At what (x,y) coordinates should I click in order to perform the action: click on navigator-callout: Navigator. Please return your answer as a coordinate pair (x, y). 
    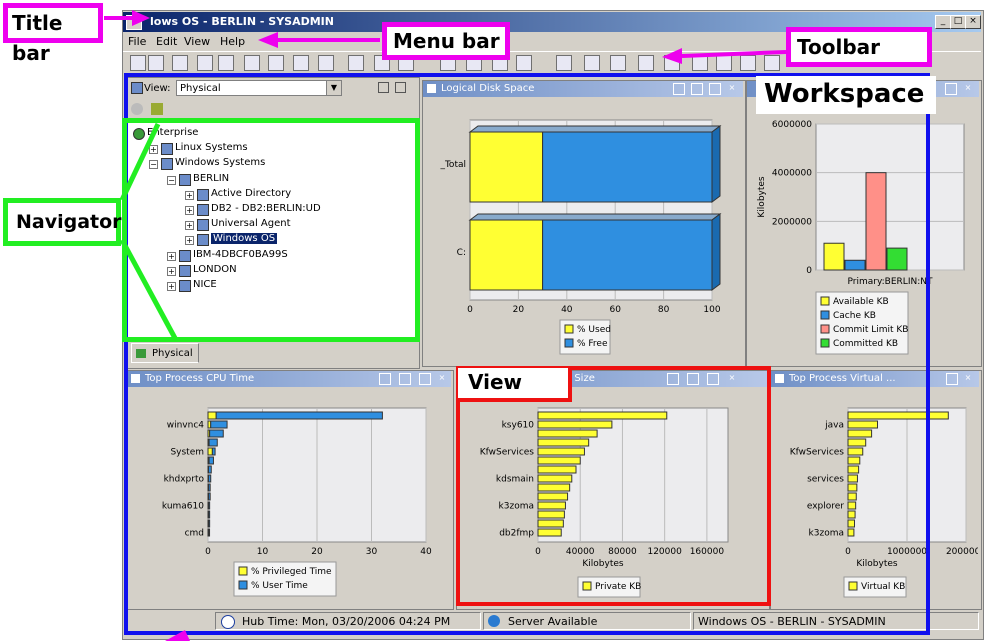
    Looking at the image, I should click on (62, 222).